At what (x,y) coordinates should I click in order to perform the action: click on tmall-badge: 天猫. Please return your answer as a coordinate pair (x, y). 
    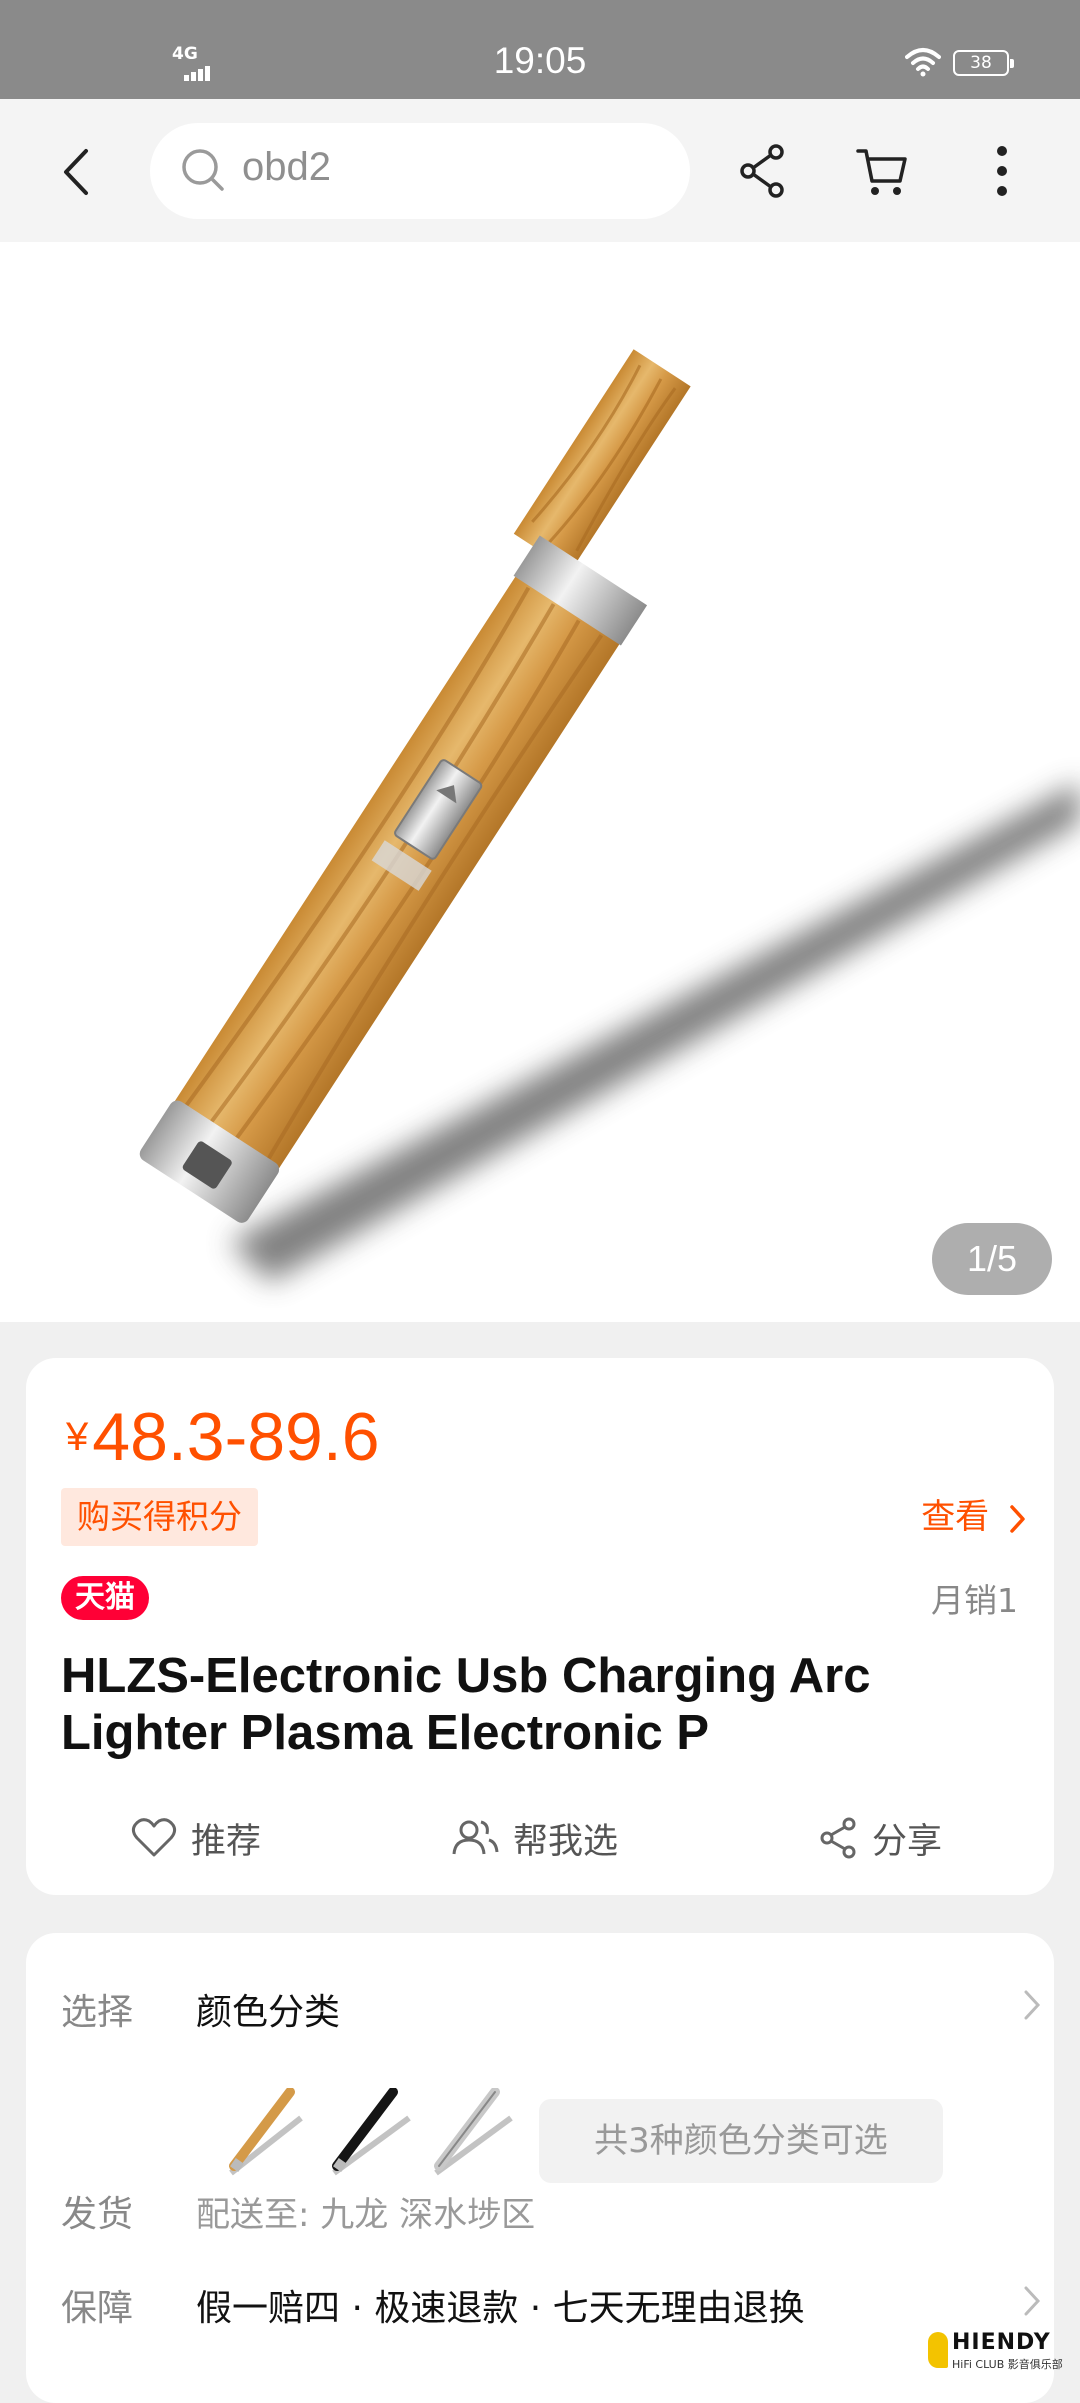
    Looking at the image, I should click on (105, 1598).